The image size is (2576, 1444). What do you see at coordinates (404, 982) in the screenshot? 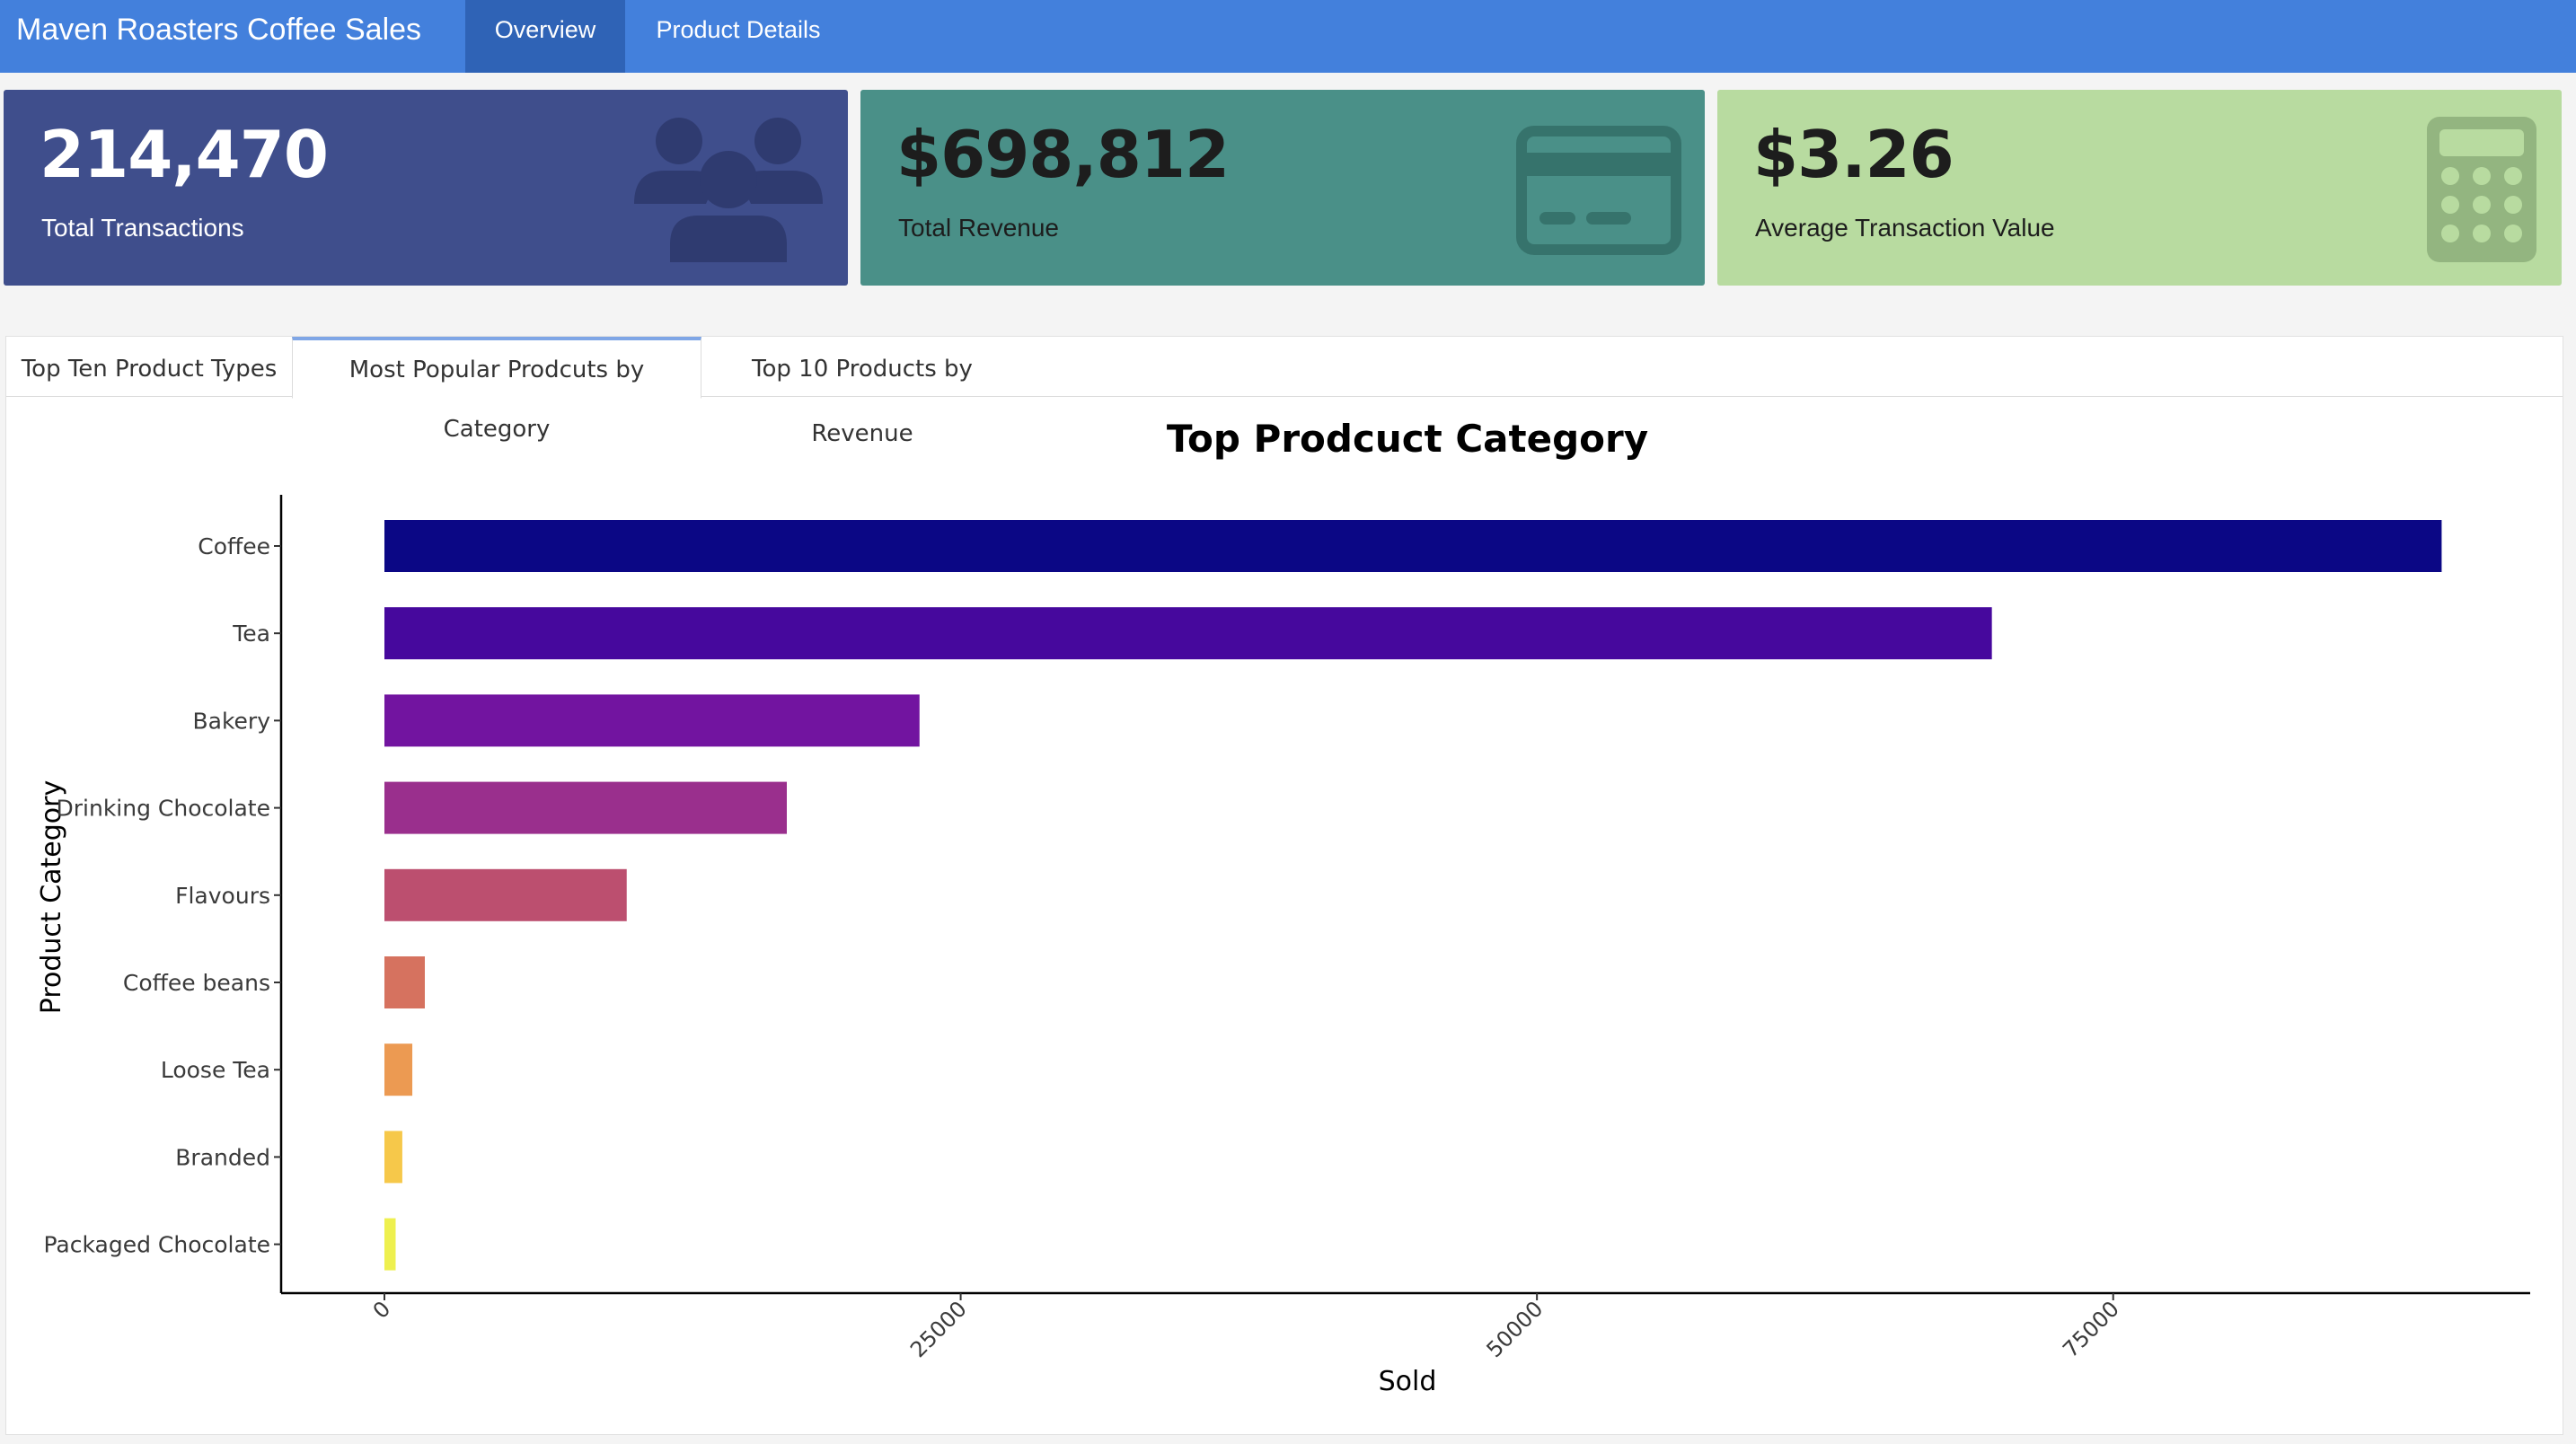
I see `bar-coffee-beans` at bounding box center [404, 982].